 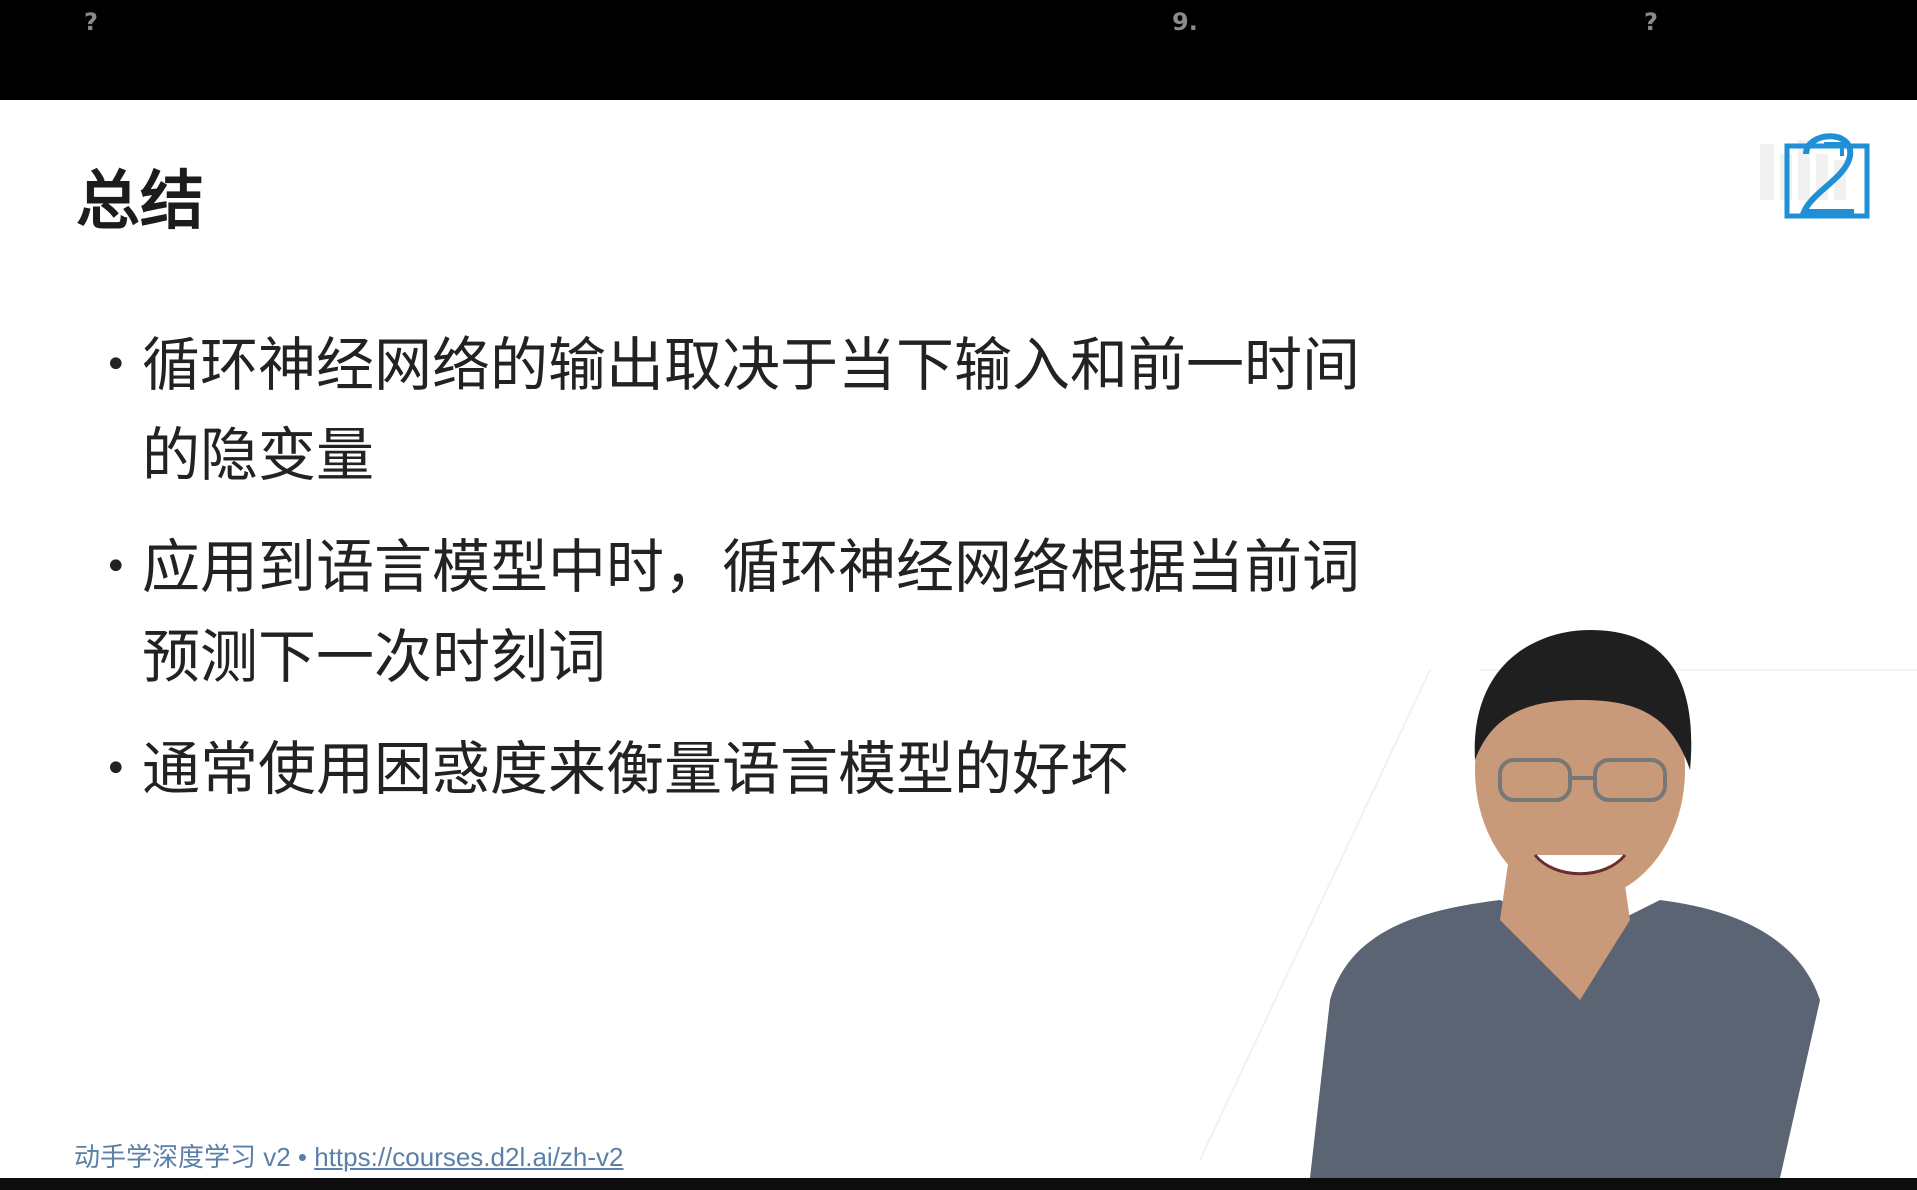 What do you see at coordinates (751, 410) in the screenshot?
I see `bullet-text: 循环神经网络的输出取决于当下输入和前一时间的隐变量` at bounding box center [751, 410].